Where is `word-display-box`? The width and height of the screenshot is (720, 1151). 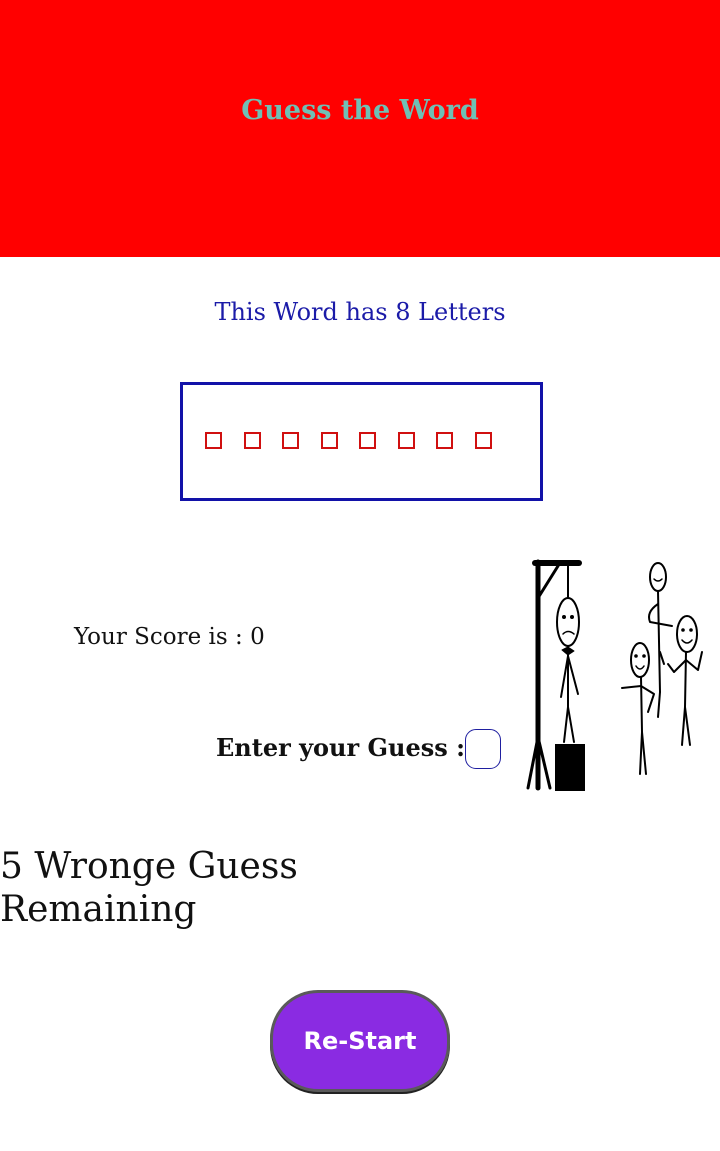 word-display-box is located at coordinates (361, 441).